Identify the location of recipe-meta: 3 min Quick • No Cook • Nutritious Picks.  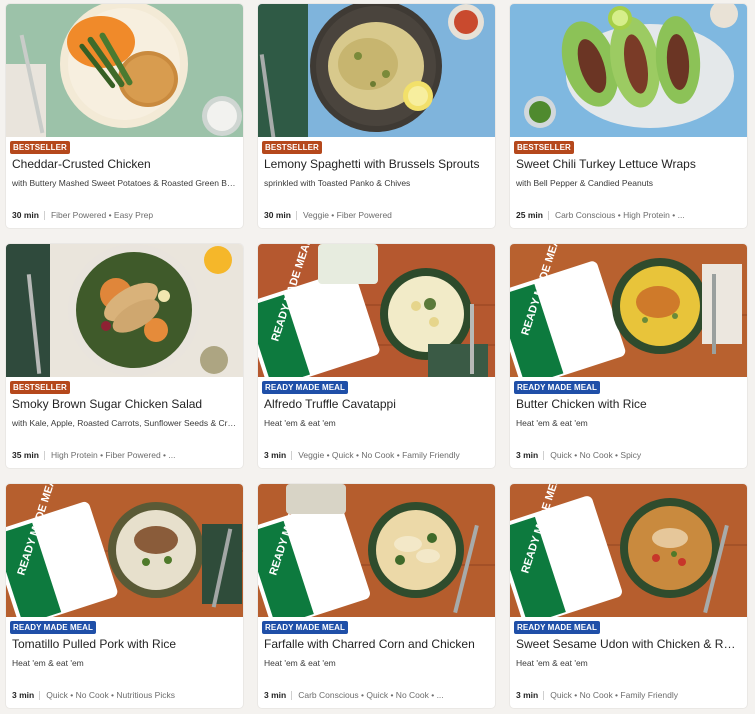
(124, 695).